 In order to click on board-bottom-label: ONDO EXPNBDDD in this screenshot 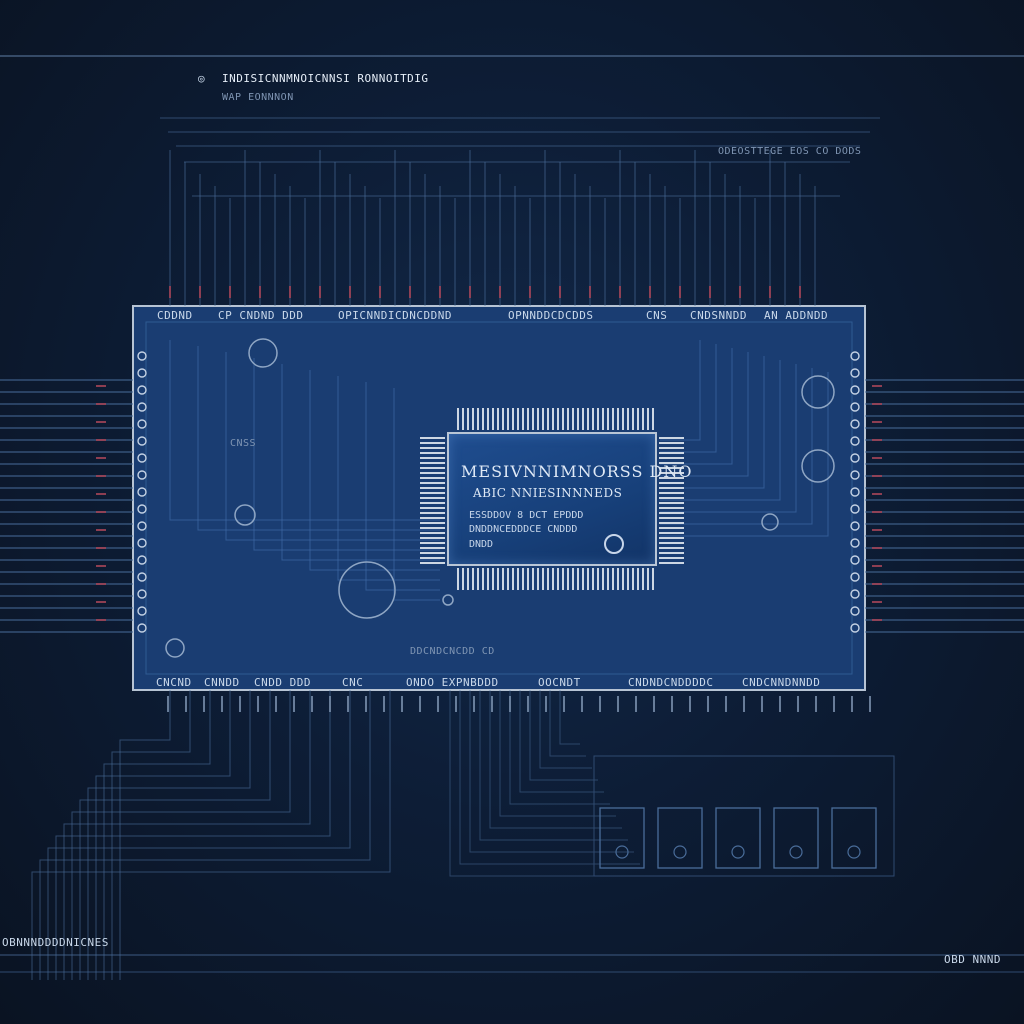, I will do `click(452, 682)`.